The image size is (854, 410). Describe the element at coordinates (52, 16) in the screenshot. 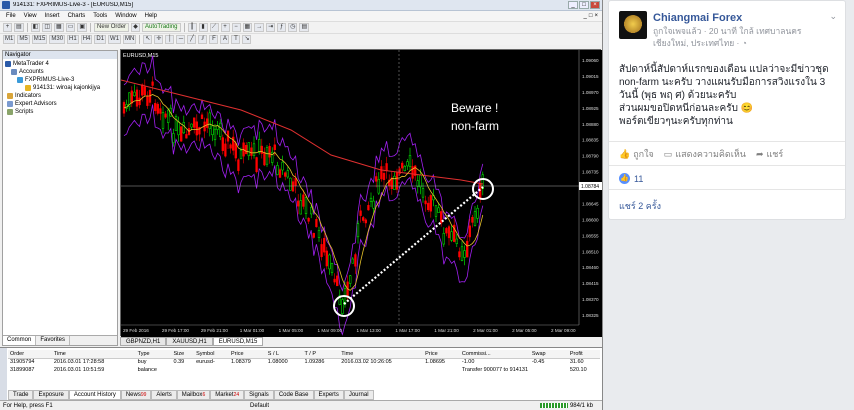

I see `menu-insert: Insert` at that location.